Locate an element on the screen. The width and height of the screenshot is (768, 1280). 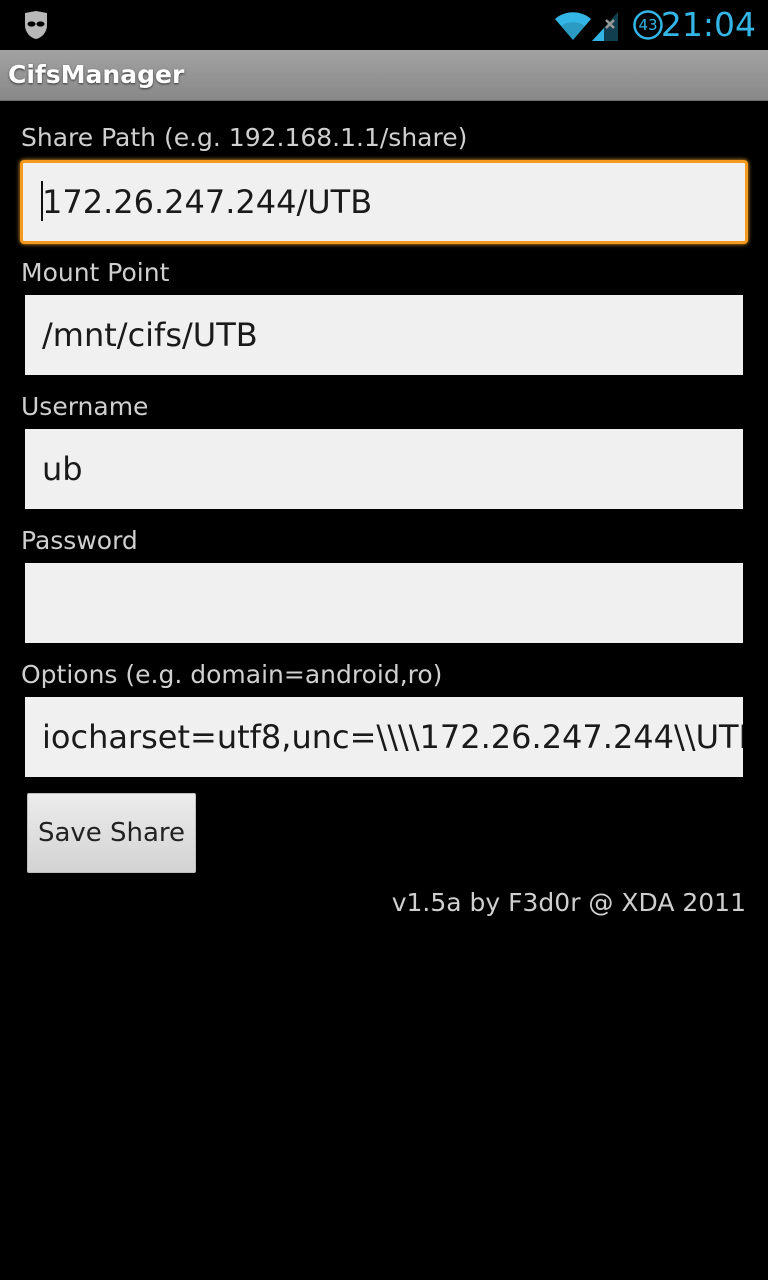
password-field is located at coordinates (384, 603).